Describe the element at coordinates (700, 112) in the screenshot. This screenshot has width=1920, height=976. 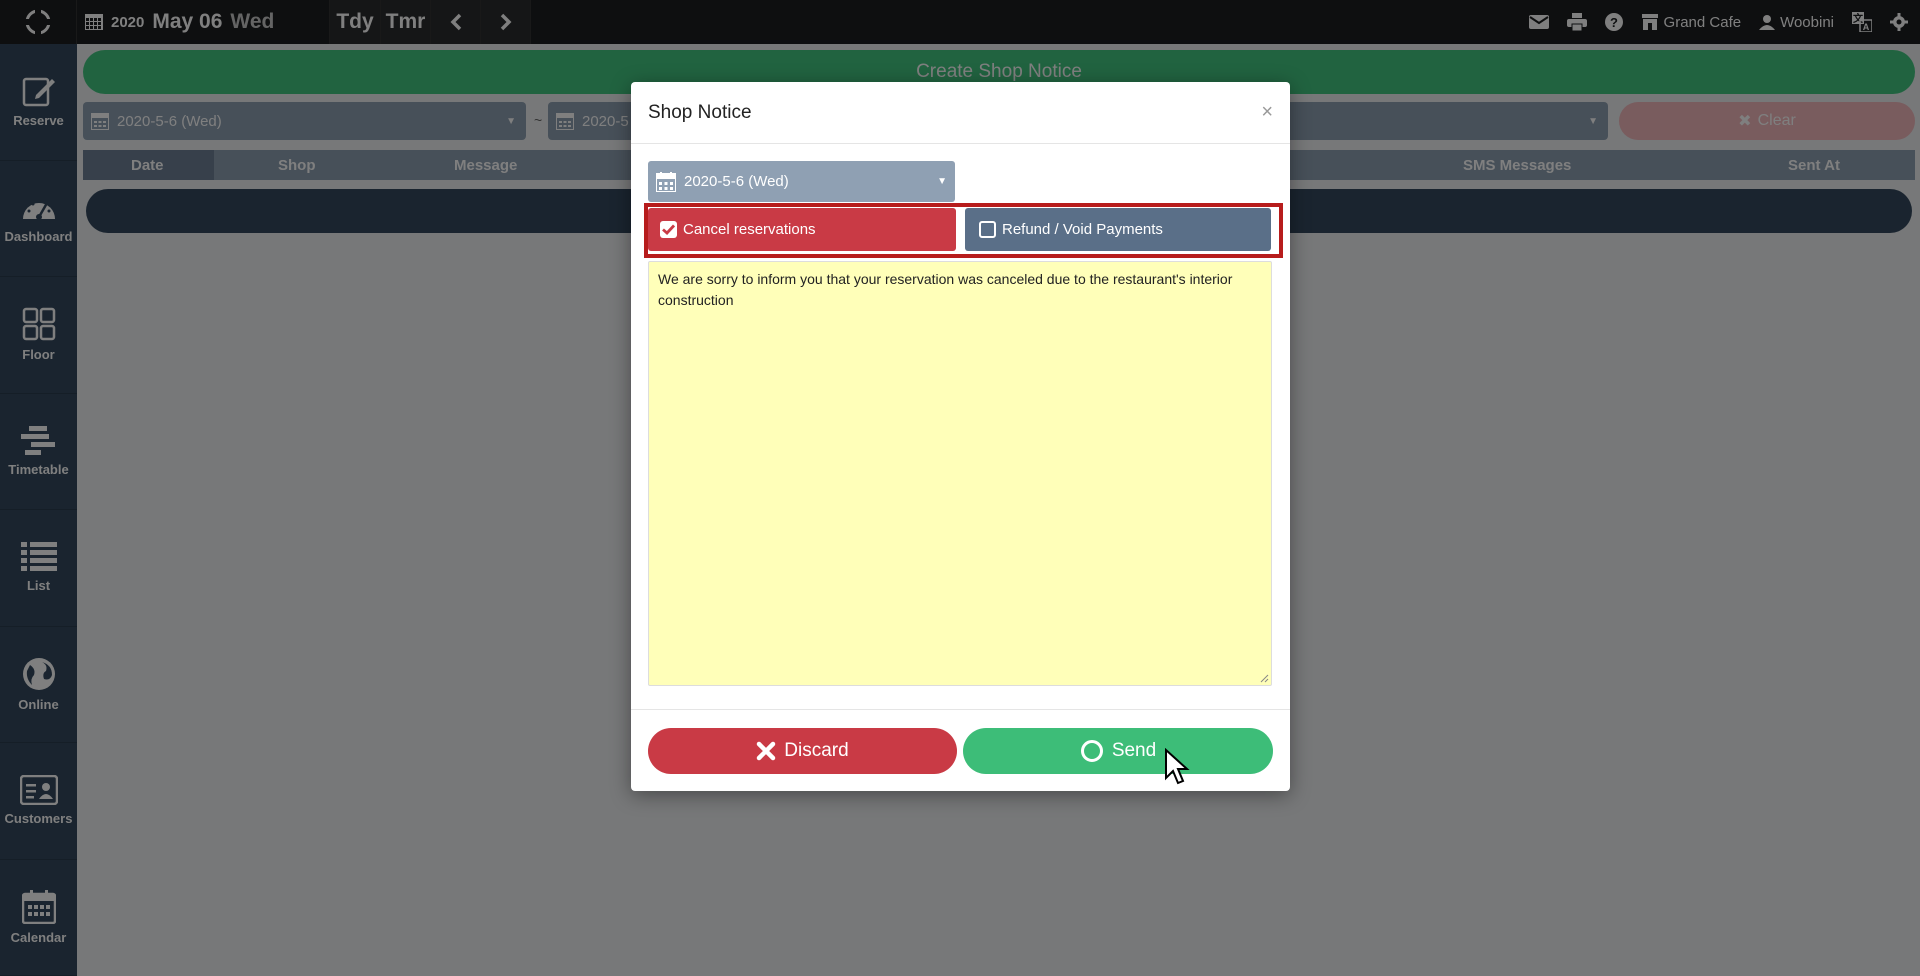
I see `dialog-title: Shop Notice` at that location.